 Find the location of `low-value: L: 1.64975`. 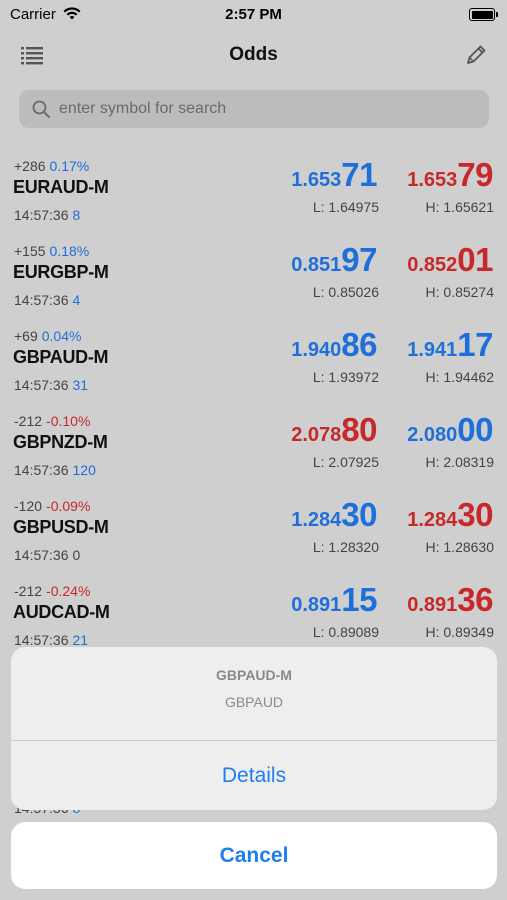

low-value: L: 1.64975 is located at coordinates (345, 207).